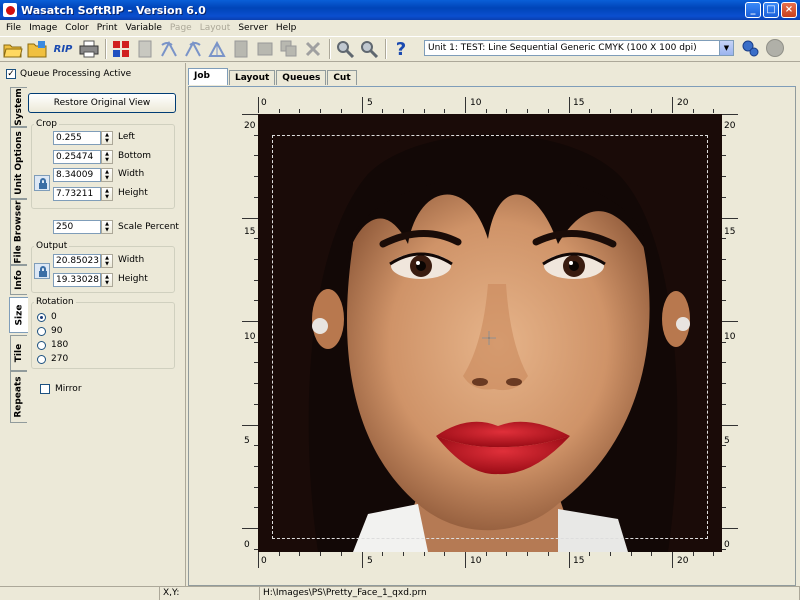 The image size is (800, 600). Describe the element at coordinates (18, 280) in the screenshot. I see `tab-info: Info` at that location.